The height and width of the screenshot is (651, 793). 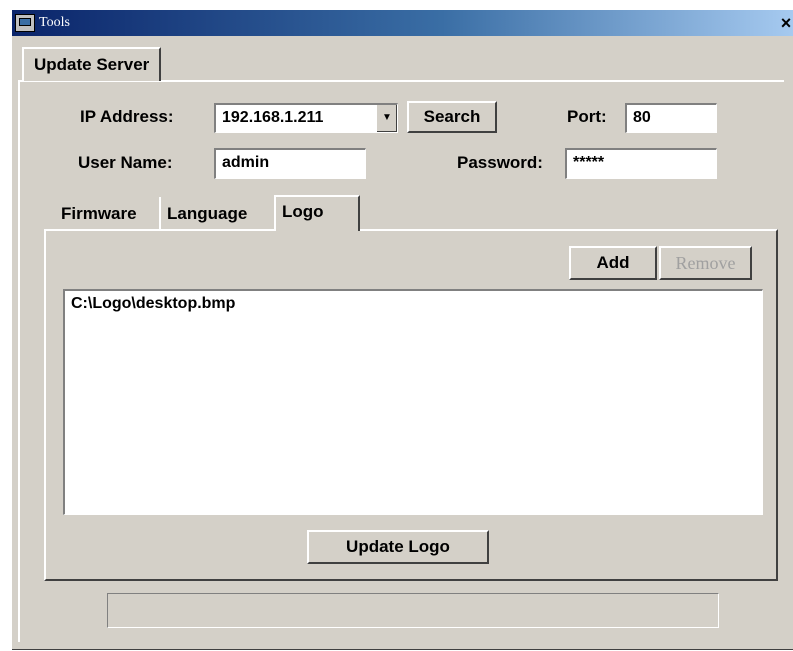 What do you see at coordinates (273, 117) in the screenshot?
I see `ip-address-value: 192.168.1.211` at bounding box center [273, 117].